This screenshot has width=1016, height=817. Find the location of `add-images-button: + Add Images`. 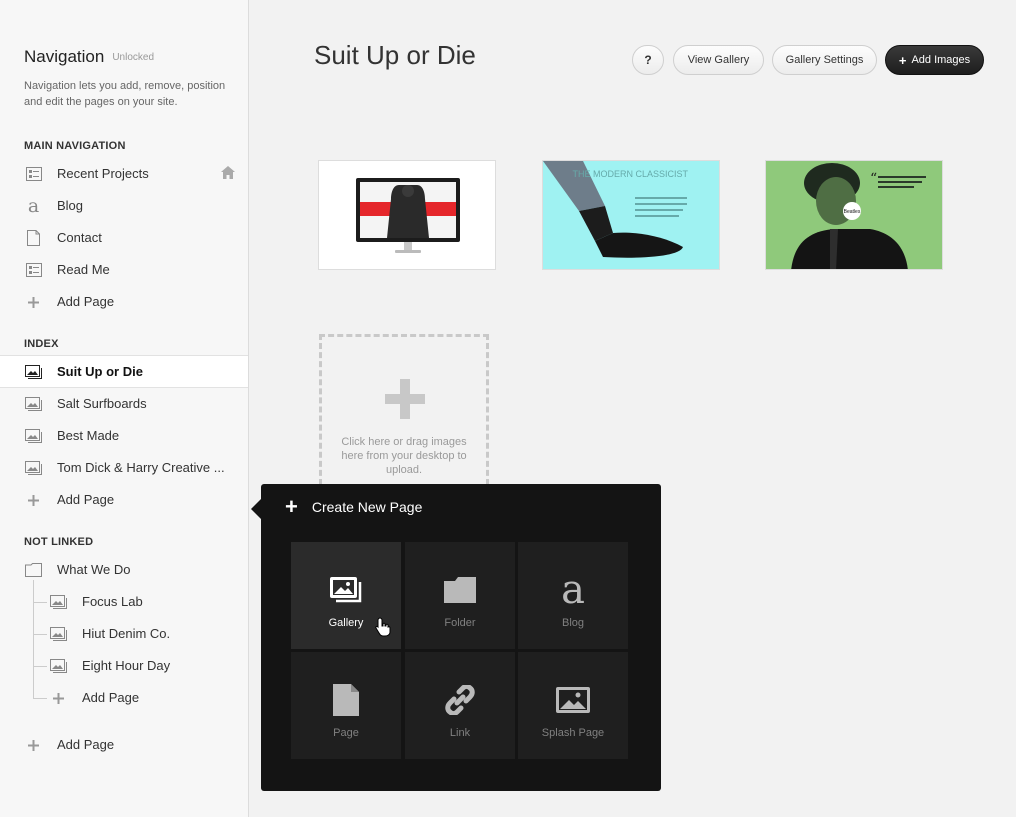

add-images-button: + Add Images is located at coordinates (934, 60).